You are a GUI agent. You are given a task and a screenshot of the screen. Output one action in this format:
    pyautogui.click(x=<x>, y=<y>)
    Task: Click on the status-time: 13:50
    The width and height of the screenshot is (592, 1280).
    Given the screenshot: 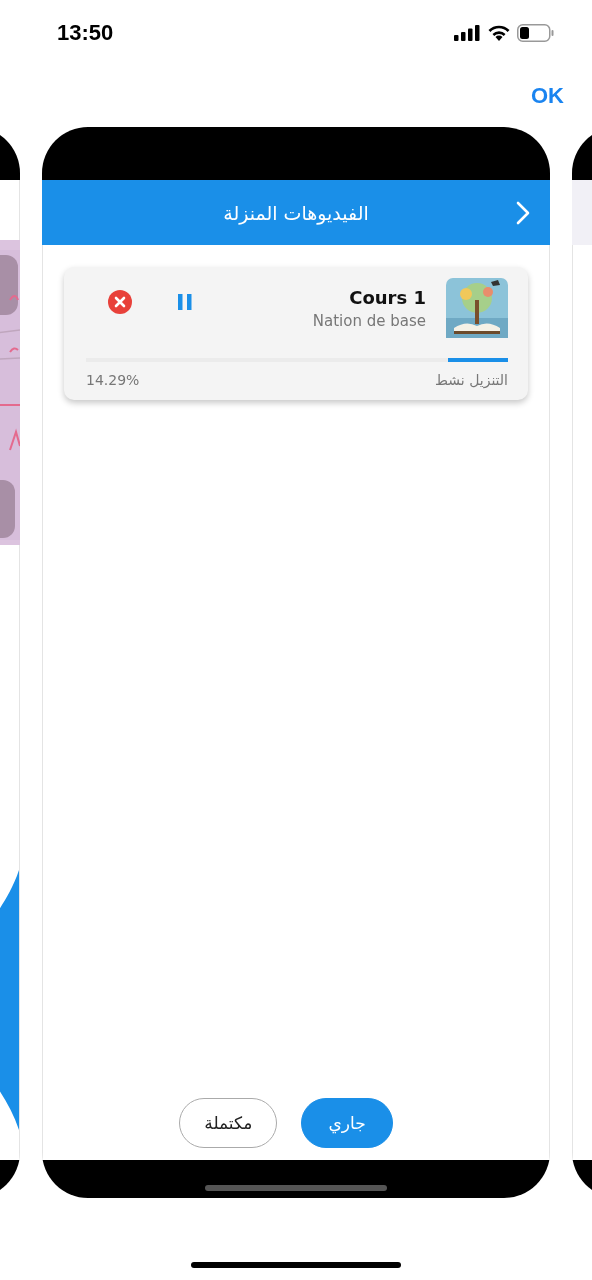 What is the action you would take?
    pyautogui.click(x=85, y=32)
    